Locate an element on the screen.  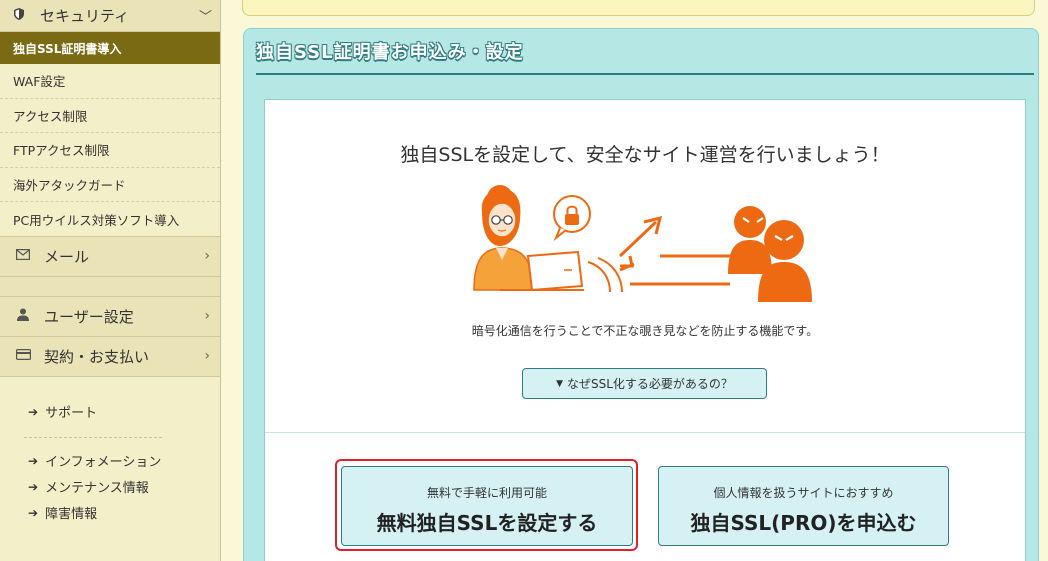
sidebar-section-security: セキュリティ ﹀ is located at coordinates (110, 16).